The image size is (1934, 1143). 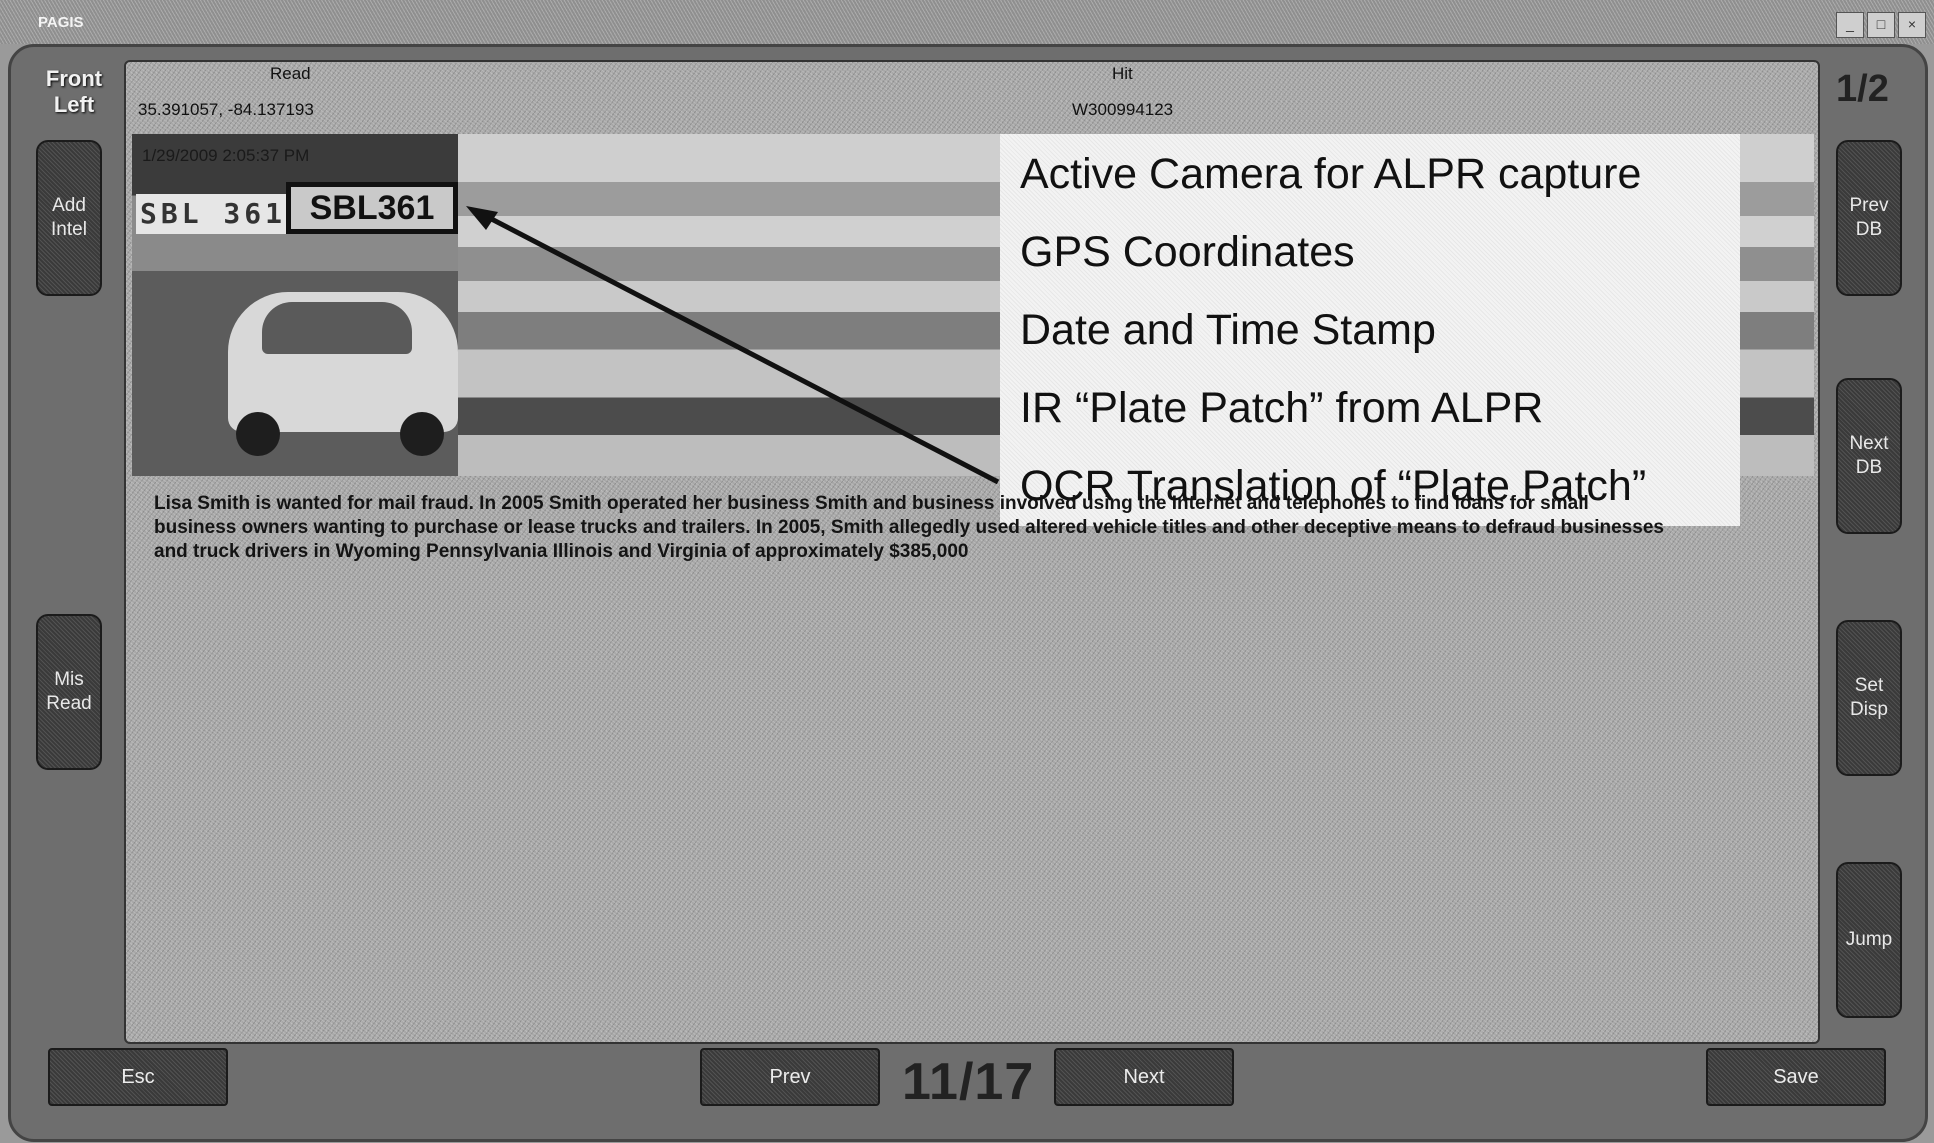 I want to click on jump-button: Jump, so click(x=1869, y=940).